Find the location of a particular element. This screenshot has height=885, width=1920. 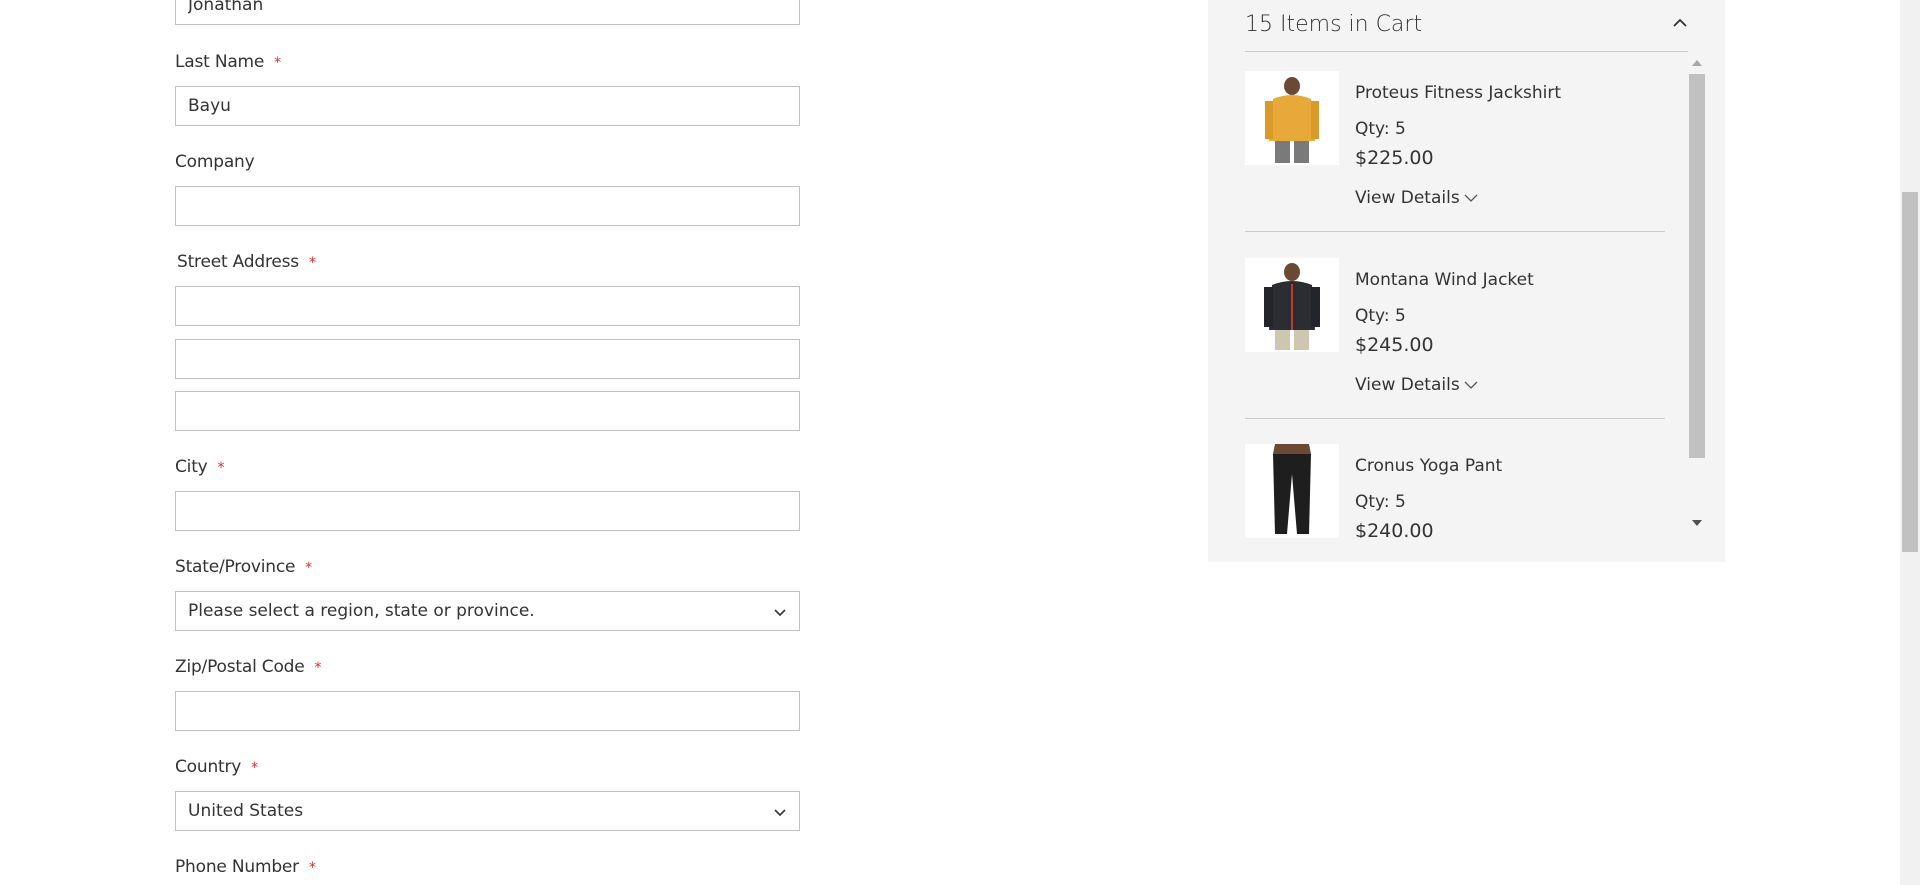

cart-items-title: 15 Items in Cart is located at coordinates (1333, 24).